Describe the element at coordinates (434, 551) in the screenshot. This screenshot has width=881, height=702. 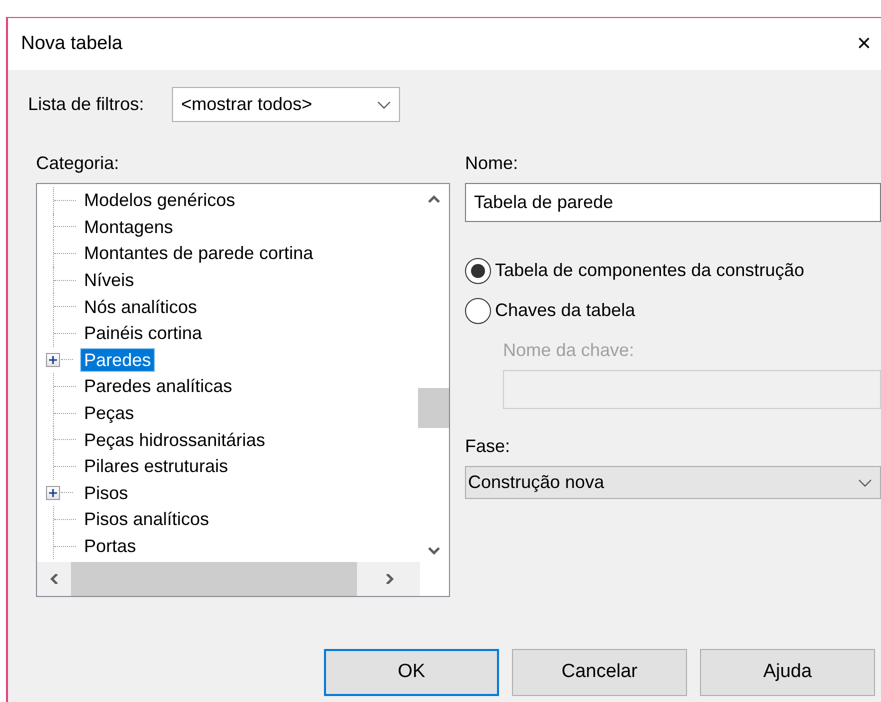
I see `scroll-down-icon` at that location.